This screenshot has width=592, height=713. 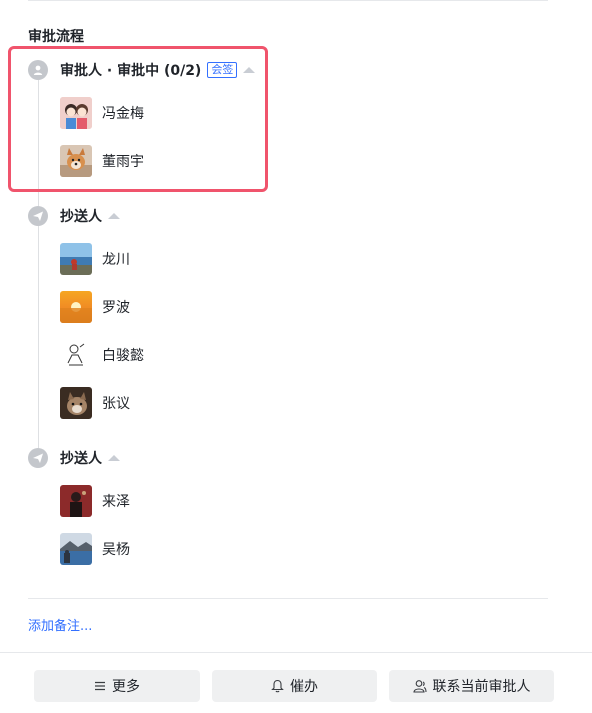 I want to click on user-icon, so click(x=419, y=686).